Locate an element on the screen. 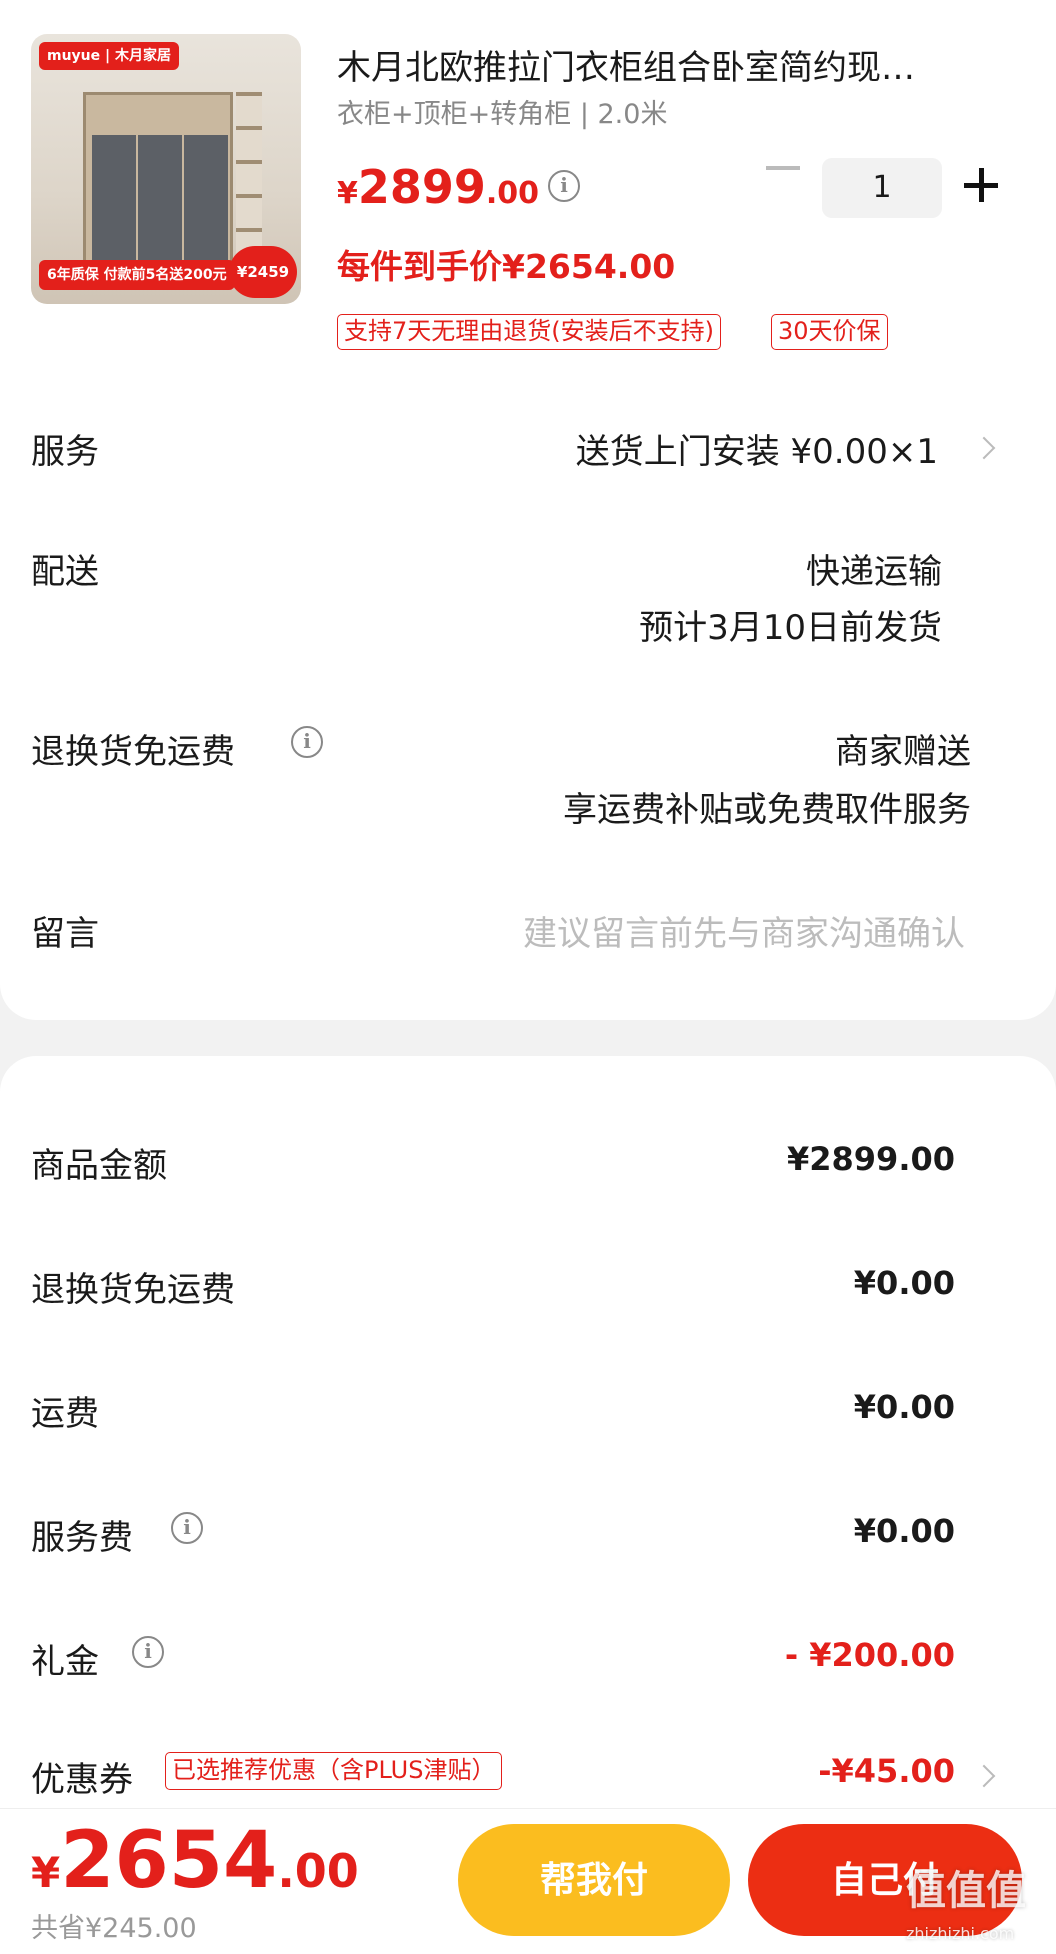  price-decimal: .00 is located at coordinates (512, 193).